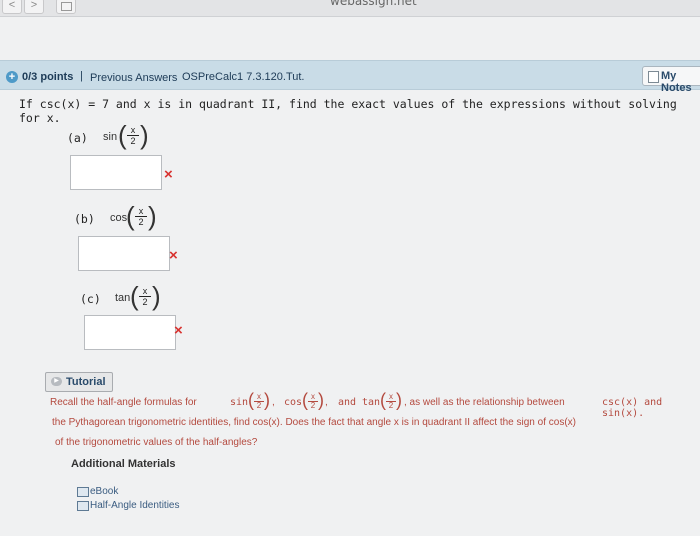 The width and height of the screenshot is (700, 536). What do you see at coordinates (267, 400) in the screenshot?
I see `tutorial-sin-paren-close: )` at bounding box center [267, 400].